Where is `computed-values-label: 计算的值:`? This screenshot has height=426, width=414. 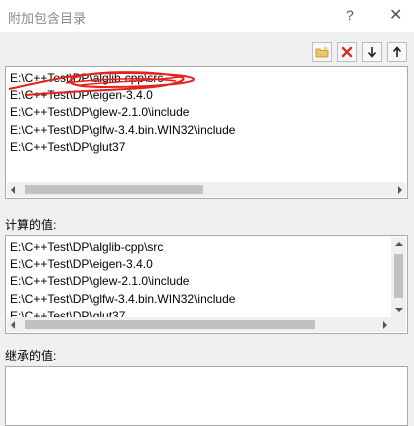
computed-values-label: 计算的值: is located at coordinates (31, 225).